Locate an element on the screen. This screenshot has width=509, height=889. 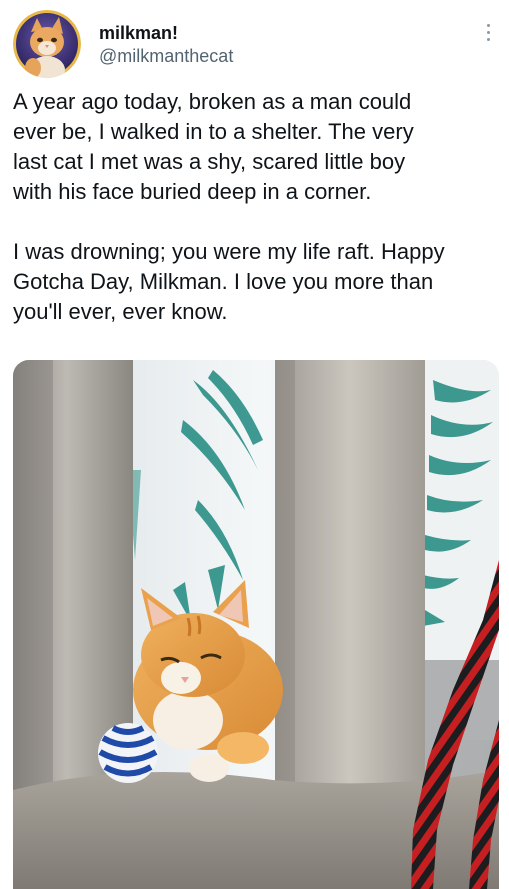
more-options-icon is located at coordinates (488, 32).